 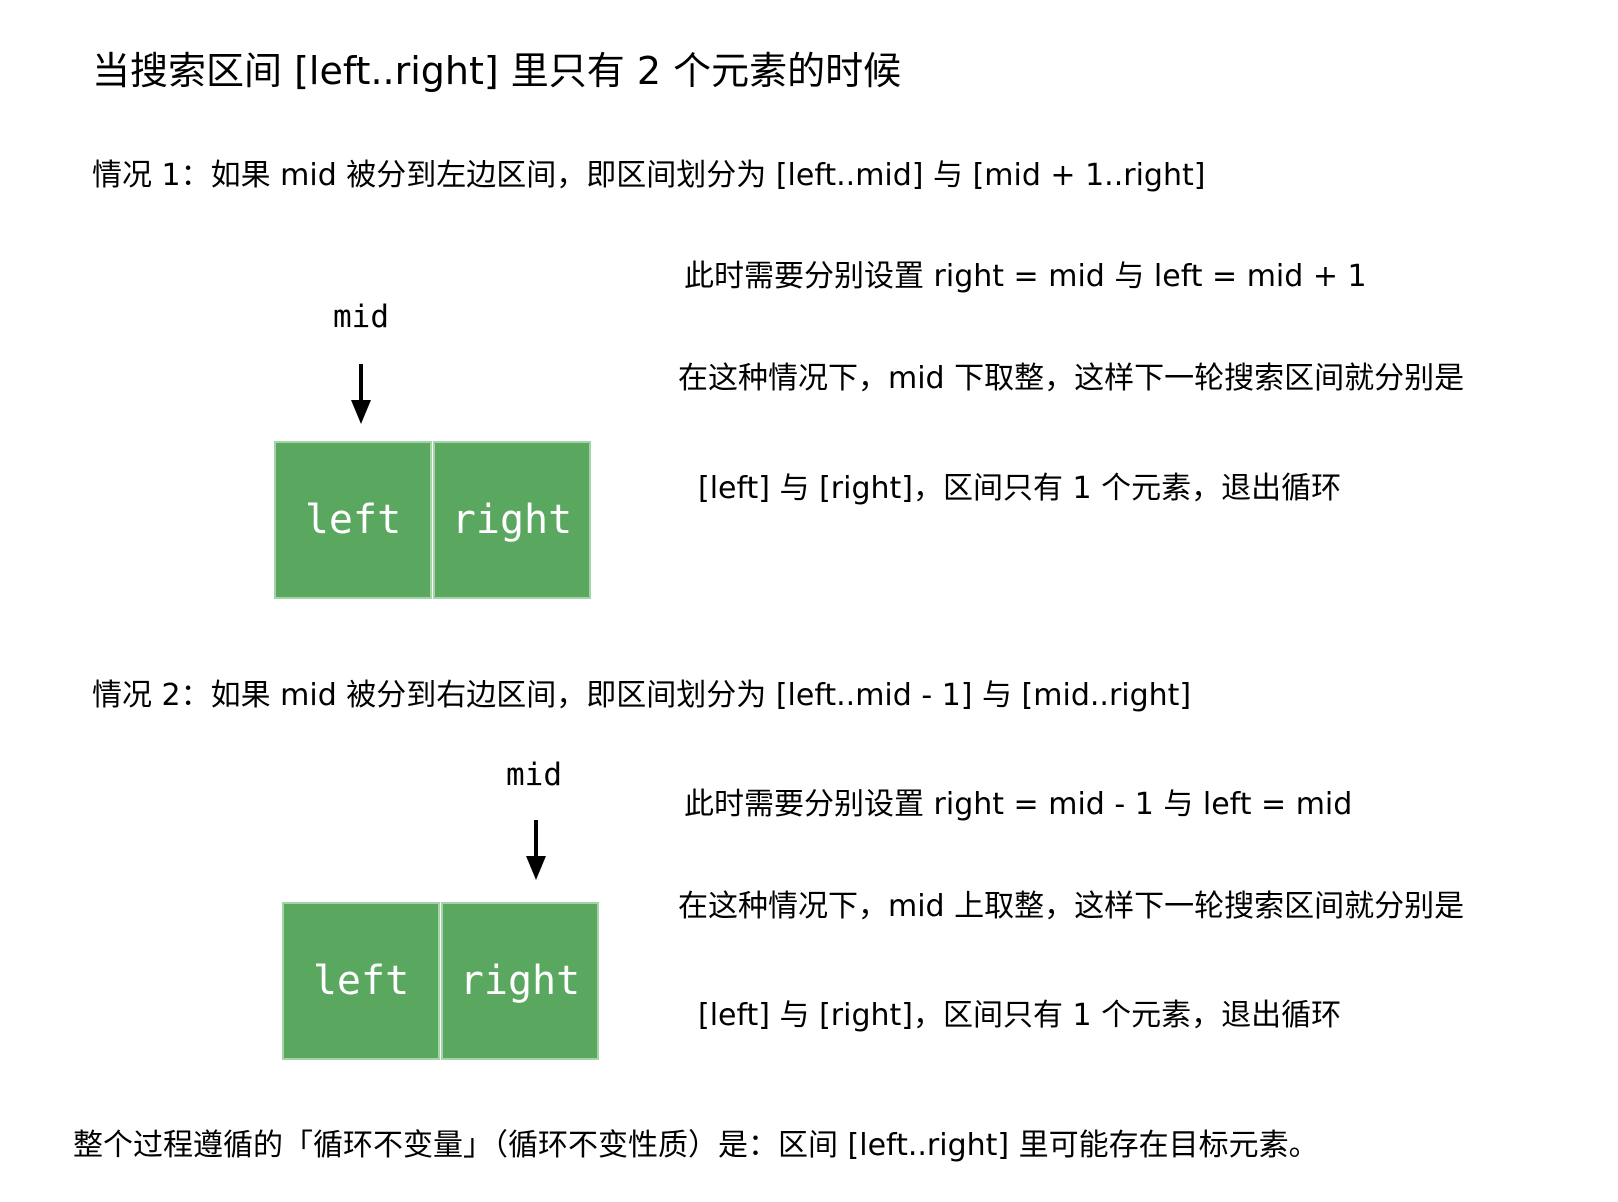 I want to click on case1-down-arrow-icon, so click(x=361, y=394).